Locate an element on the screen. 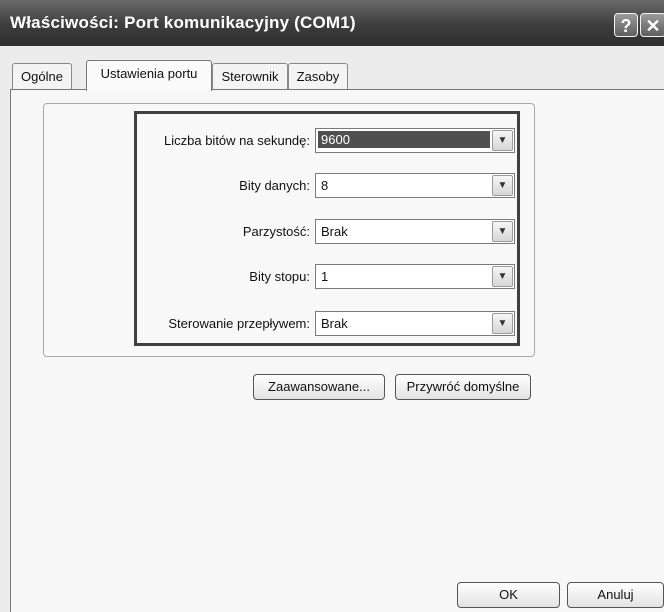  parity-value: Brak is located at coordinates (334, 231).